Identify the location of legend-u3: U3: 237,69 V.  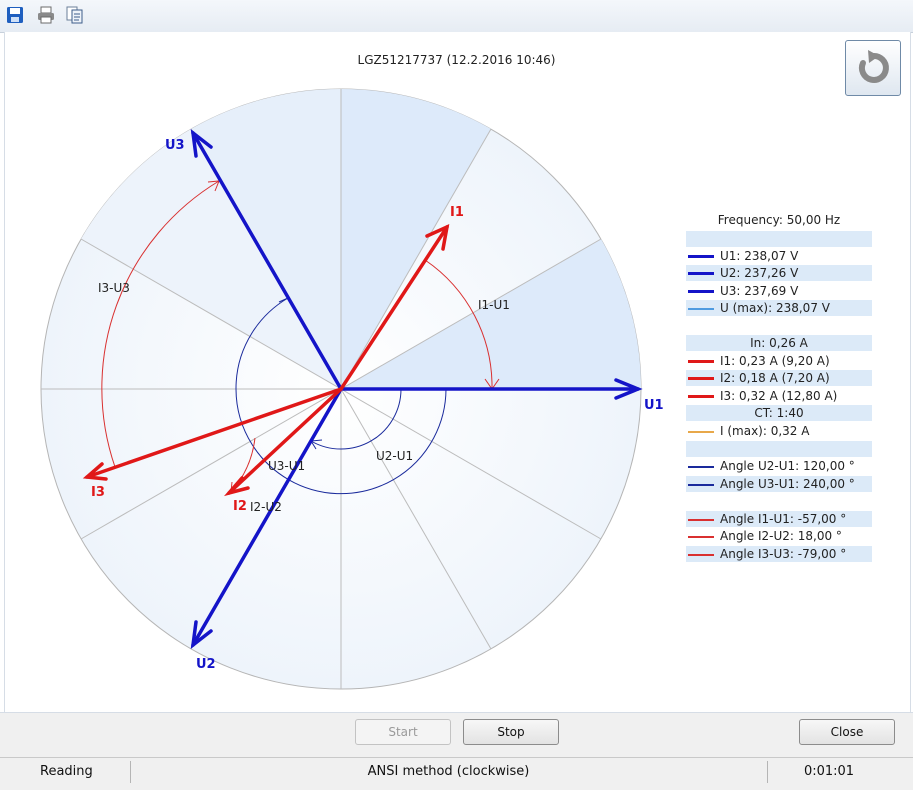
(779, 291).